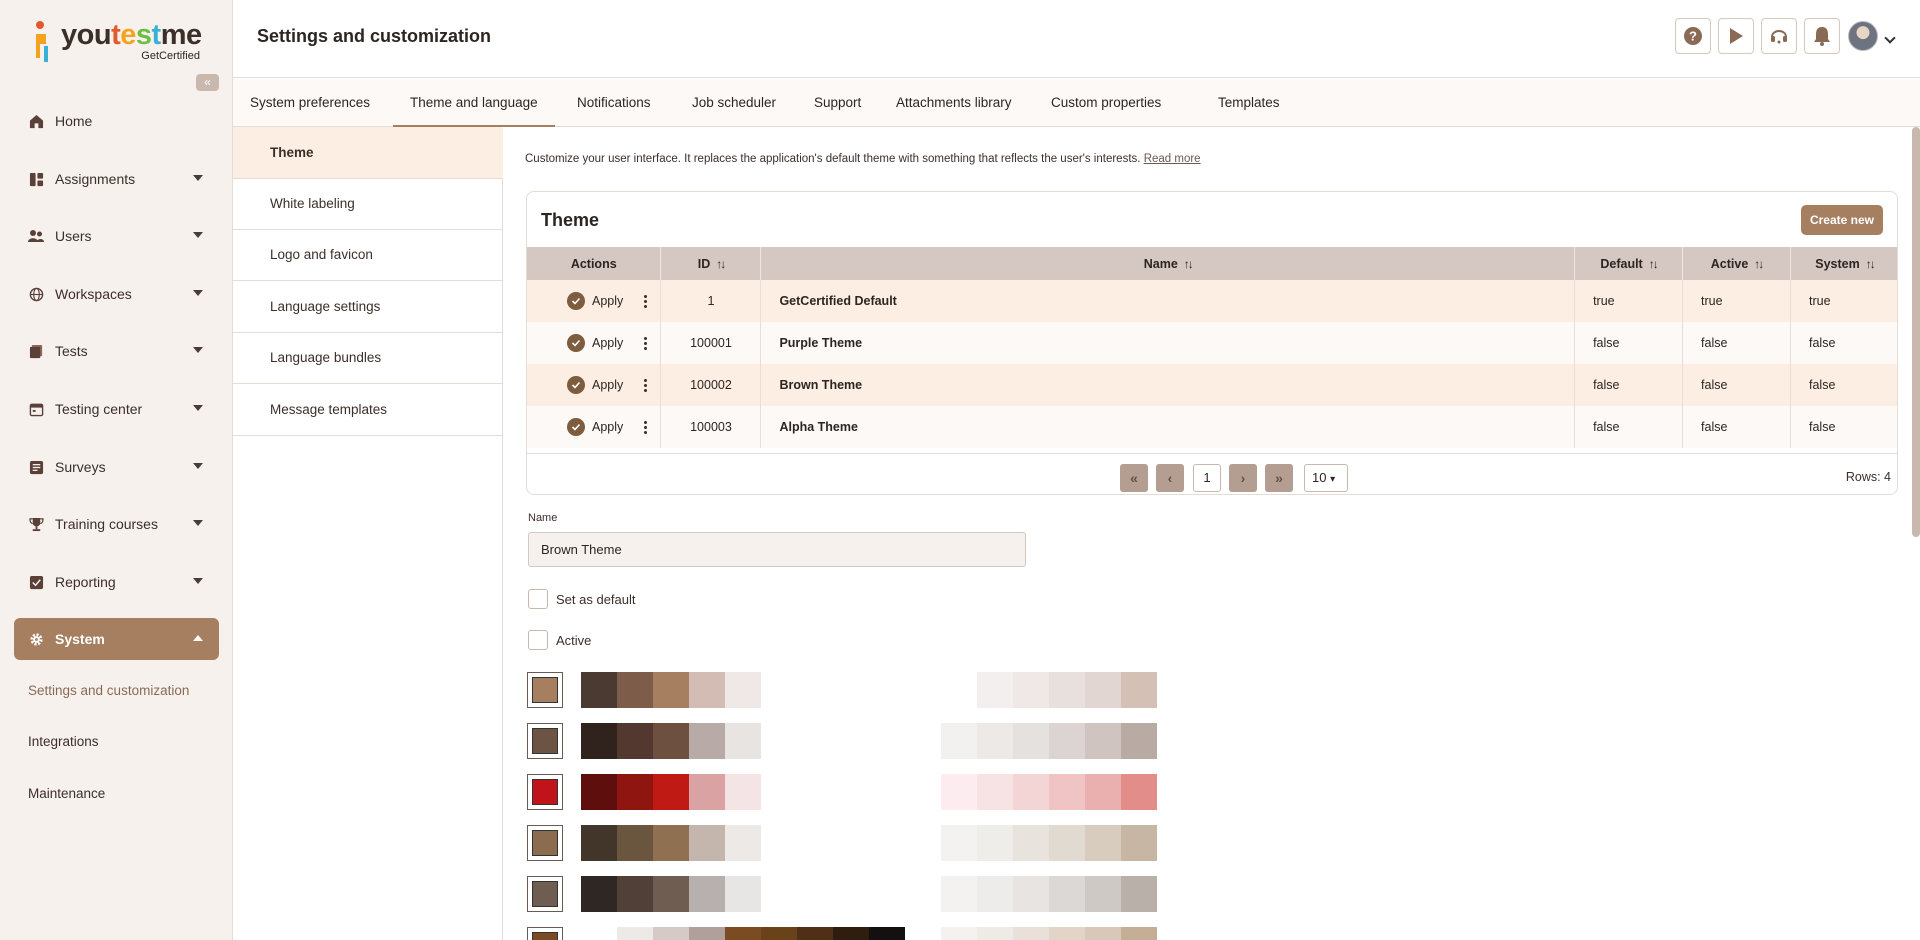  Describe the element at coordinates (1916, 332) in the screenshot. I see `scrollbar` at that location.